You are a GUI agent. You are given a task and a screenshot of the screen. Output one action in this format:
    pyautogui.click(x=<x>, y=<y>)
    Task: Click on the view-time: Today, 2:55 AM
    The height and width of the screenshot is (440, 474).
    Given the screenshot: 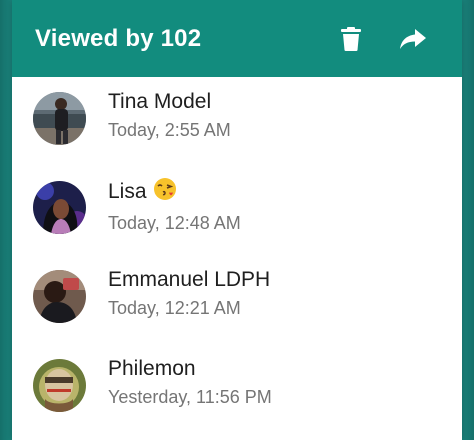 What is the action you would take?
    pyautogui.click(x=169, y=130)
    